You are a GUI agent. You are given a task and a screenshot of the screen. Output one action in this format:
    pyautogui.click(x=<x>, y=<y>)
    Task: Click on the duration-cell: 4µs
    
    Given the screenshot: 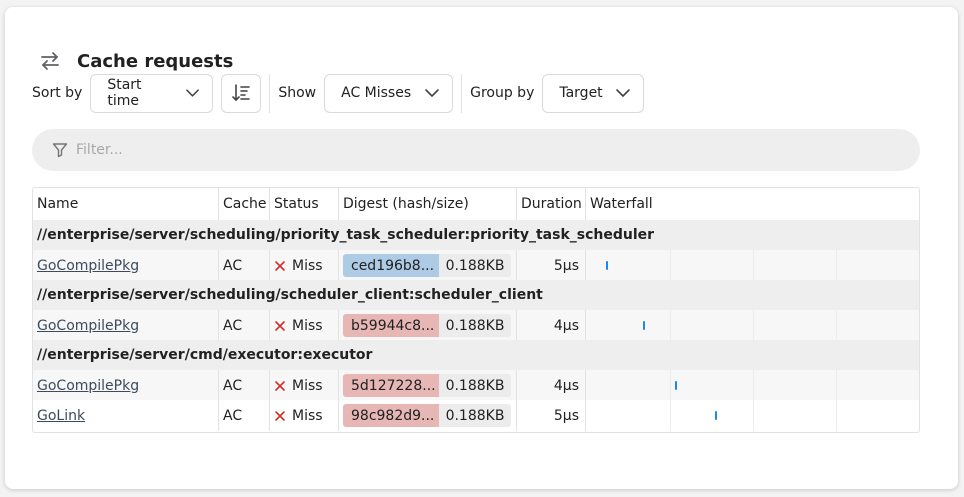 What is the action you would take?
    pyautogui.click(x=551, y=325)
    